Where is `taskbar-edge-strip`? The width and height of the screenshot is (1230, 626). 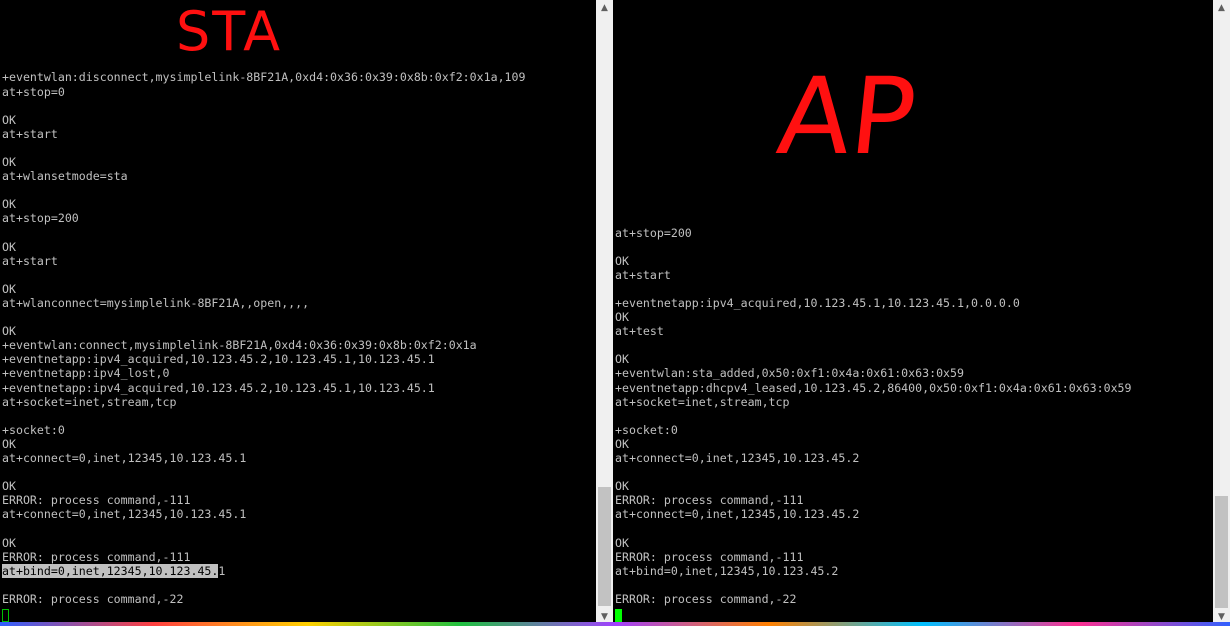 taskbar-edge-strip is located at coordinates (615, 624).